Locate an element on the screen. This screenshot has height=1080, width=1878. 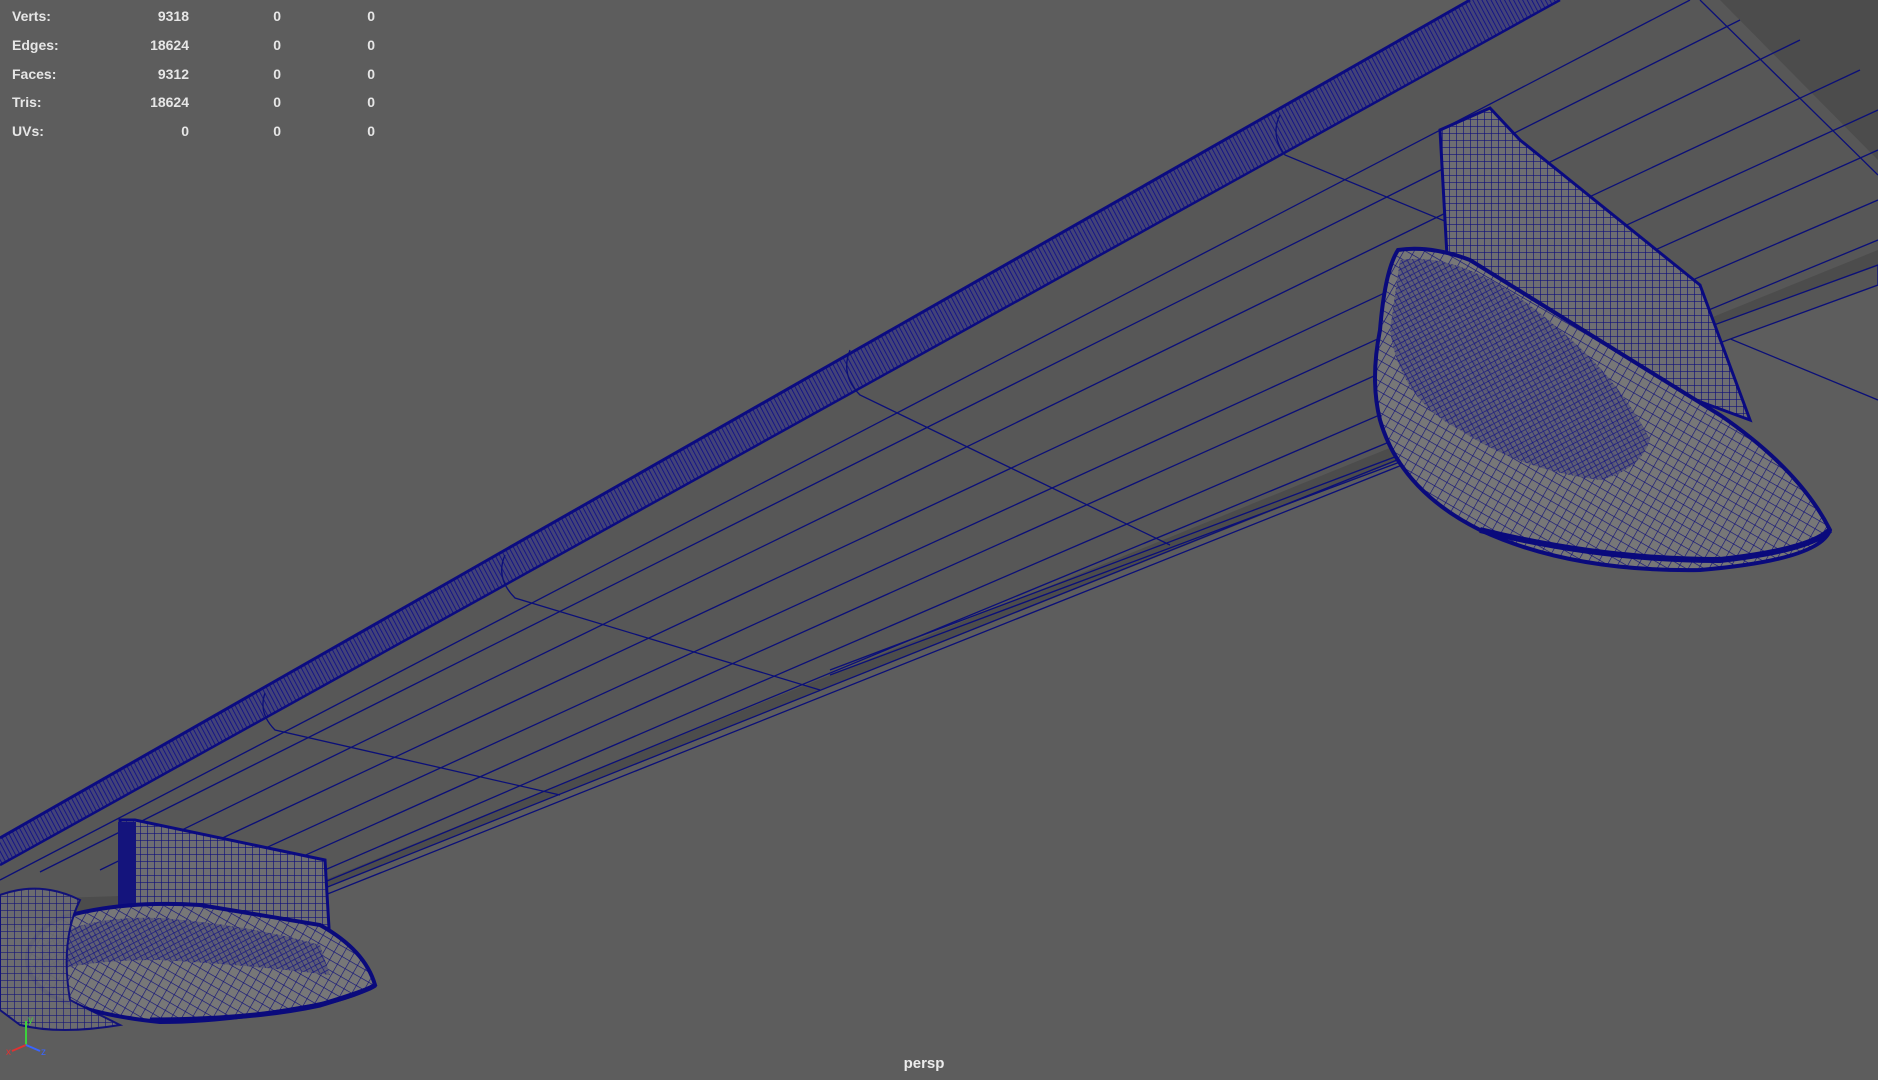
hud-value: 9312 is located at coordinates (173, 73).